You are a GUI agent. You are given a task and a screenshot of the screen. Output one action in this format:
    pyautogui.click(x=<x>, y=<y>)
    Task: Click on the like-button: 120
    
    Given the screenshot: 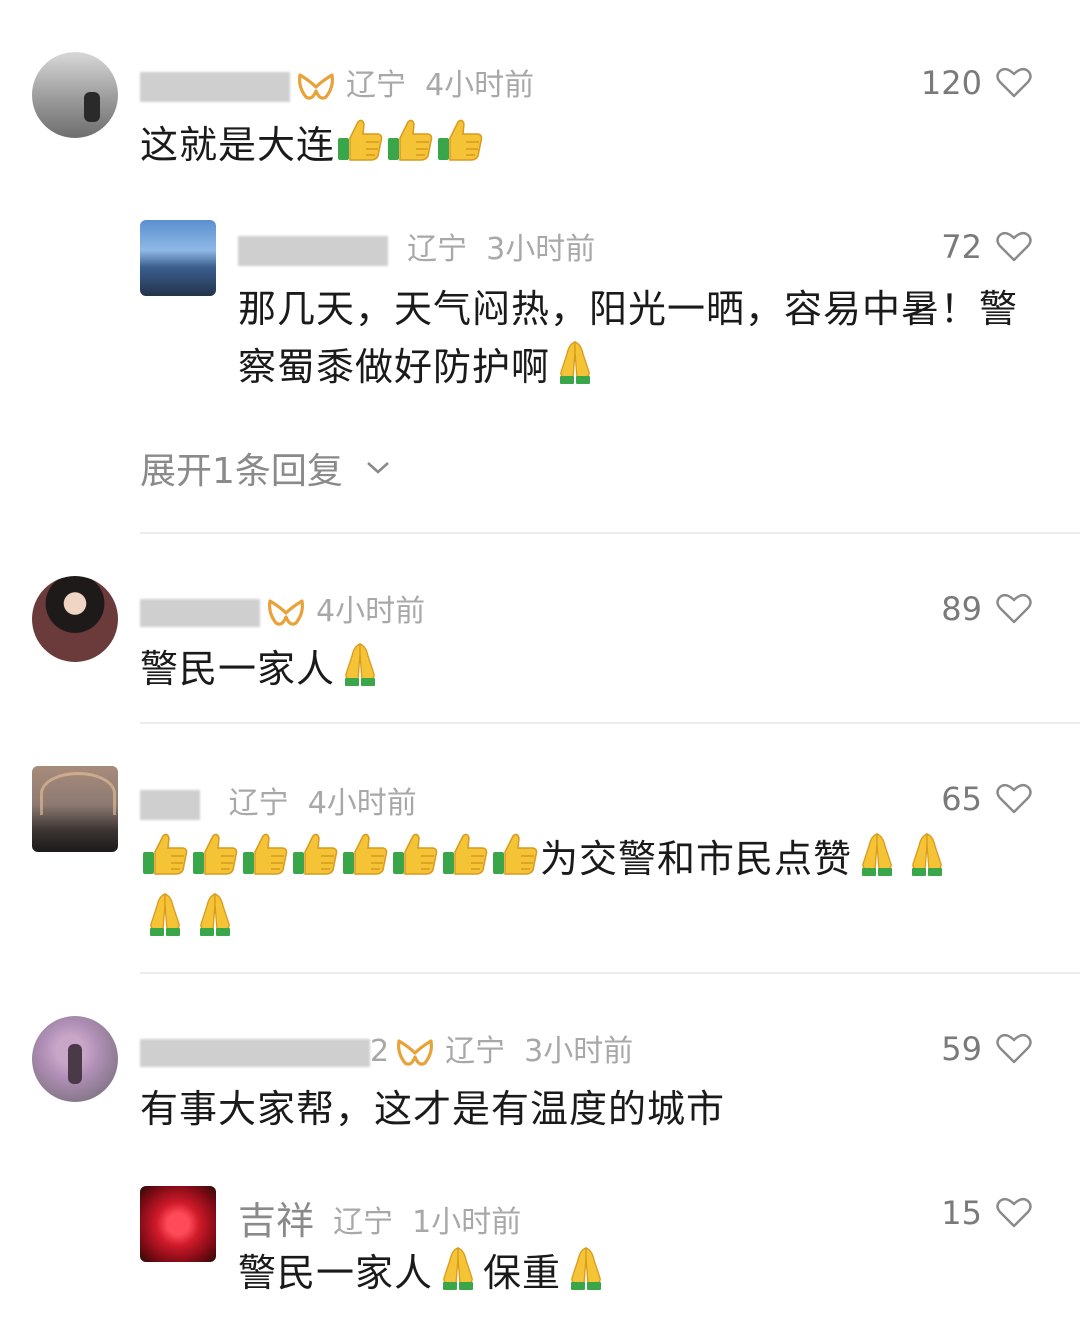 What is the action you would take?
    pyautogui.click(x=976, y=83)
    